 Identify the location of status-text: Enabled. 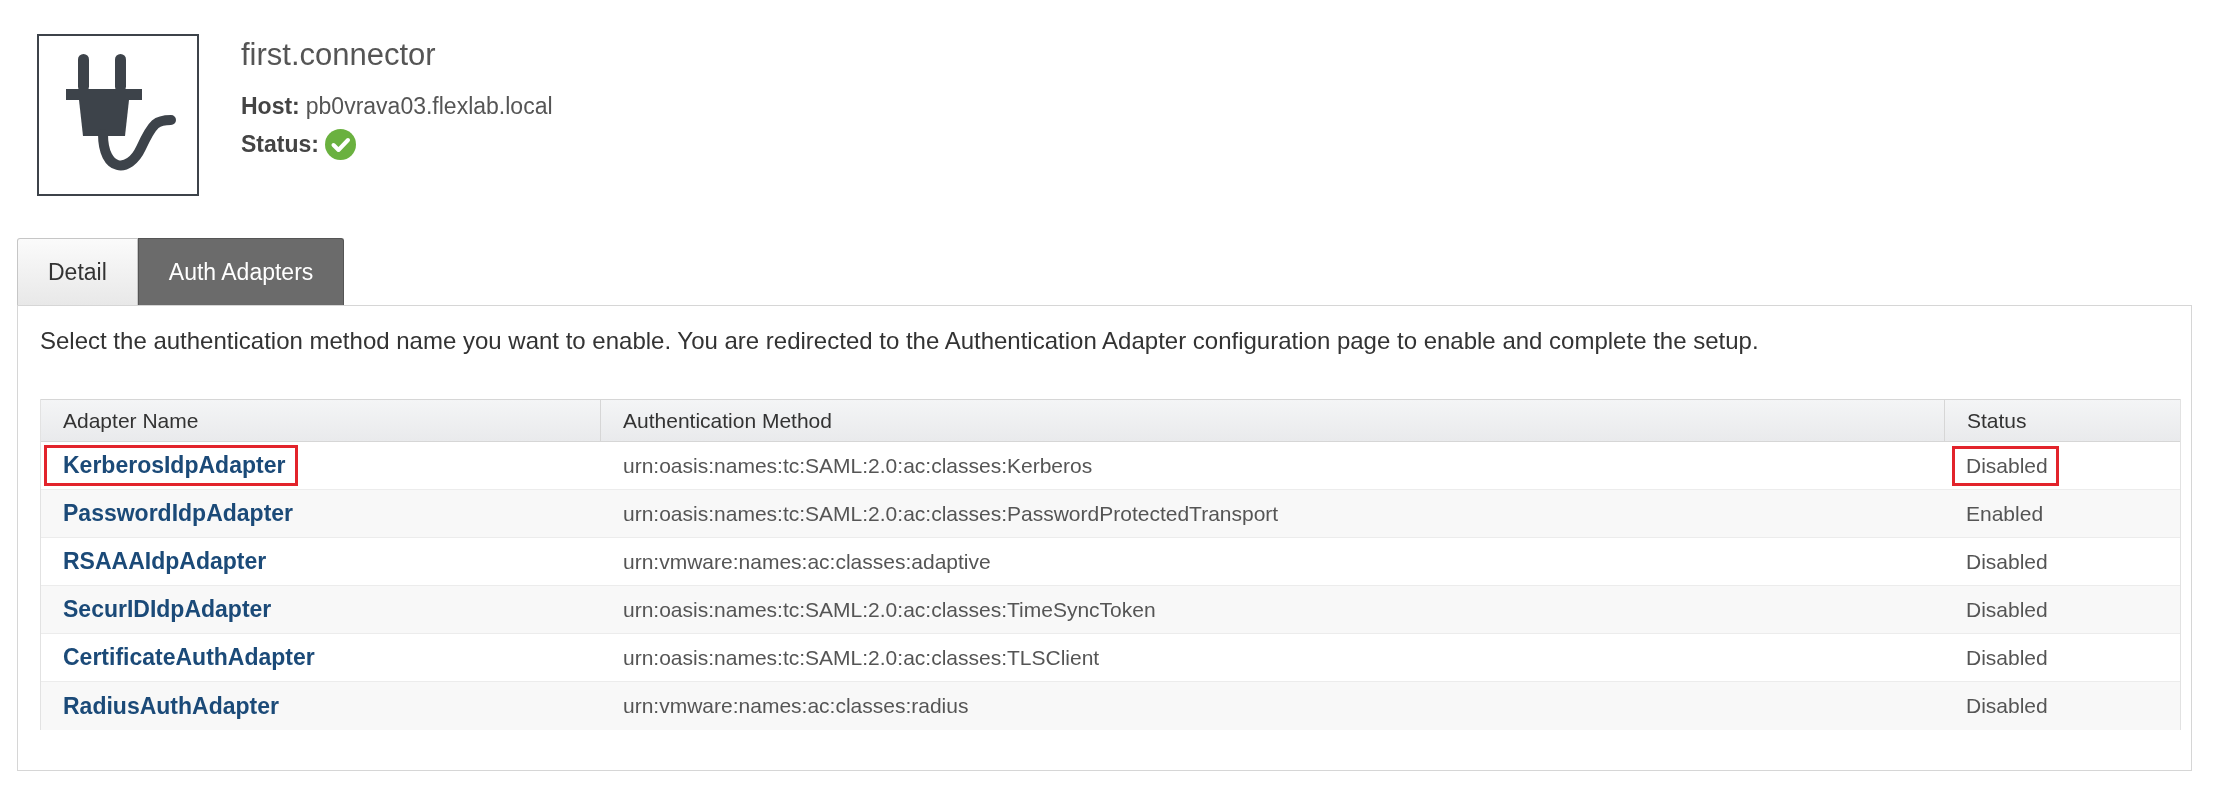
(2005, 513).